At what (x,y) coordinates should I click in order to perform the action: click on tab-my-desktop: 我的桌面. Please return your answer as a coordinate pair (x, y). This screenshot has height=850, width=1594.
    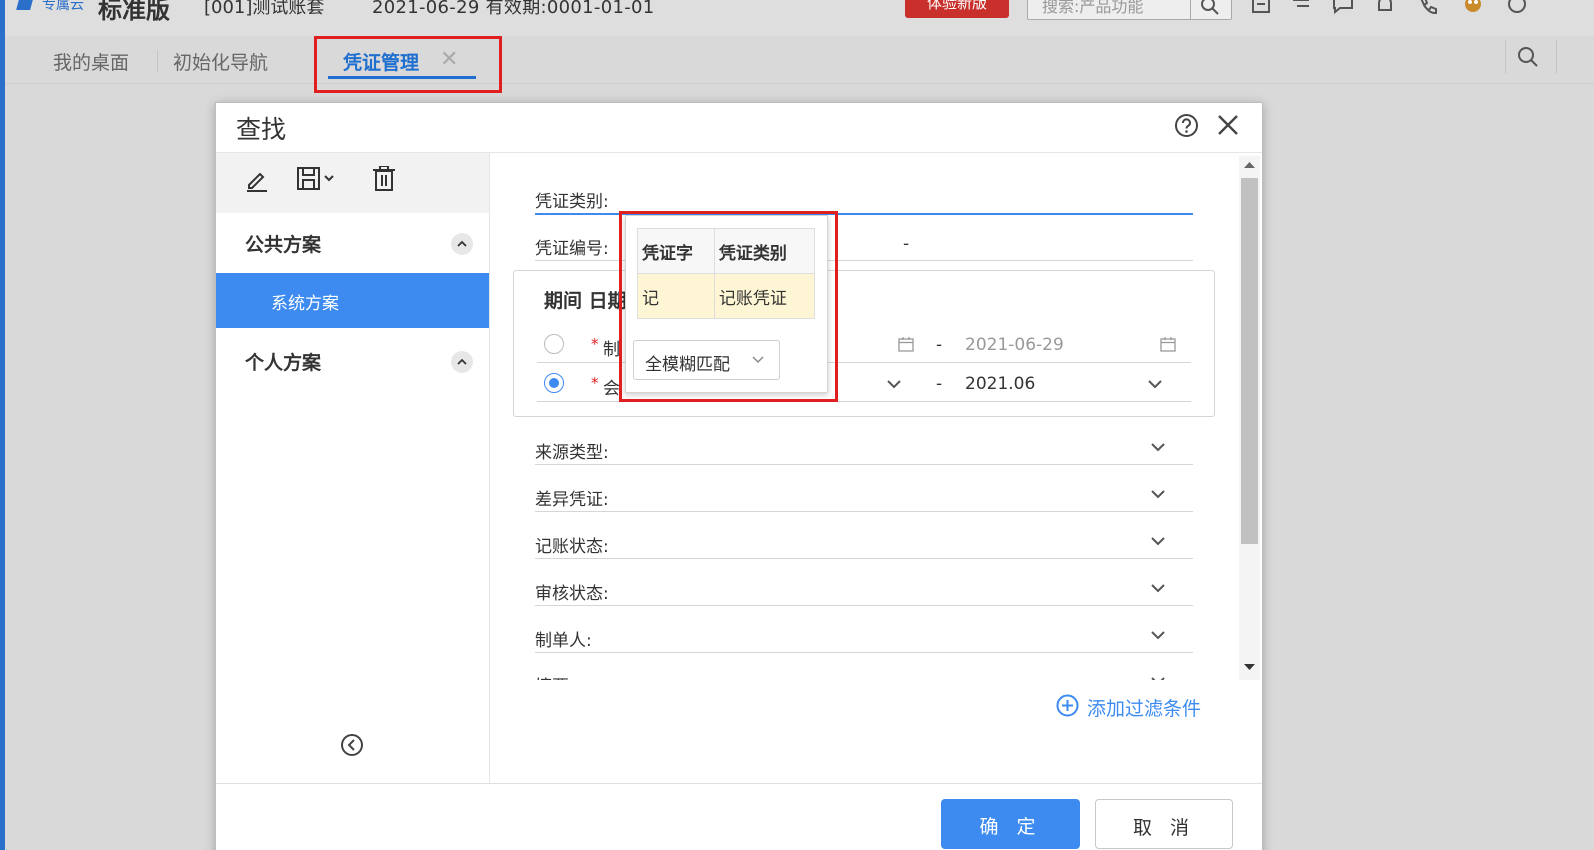
    Looking at the image, I should click on (91, 61).